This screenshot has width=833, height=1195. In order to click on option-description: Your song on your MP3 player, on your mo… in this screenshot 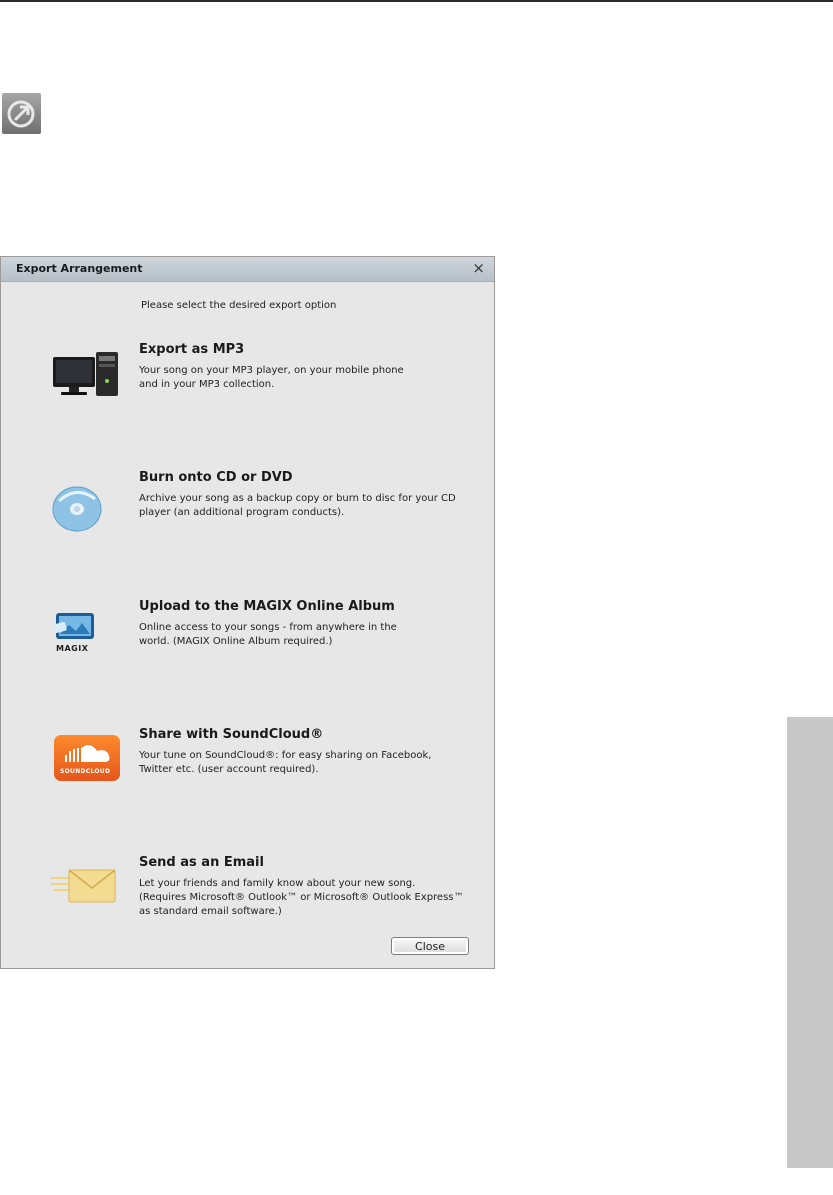, I will do `click(271, 377)`.